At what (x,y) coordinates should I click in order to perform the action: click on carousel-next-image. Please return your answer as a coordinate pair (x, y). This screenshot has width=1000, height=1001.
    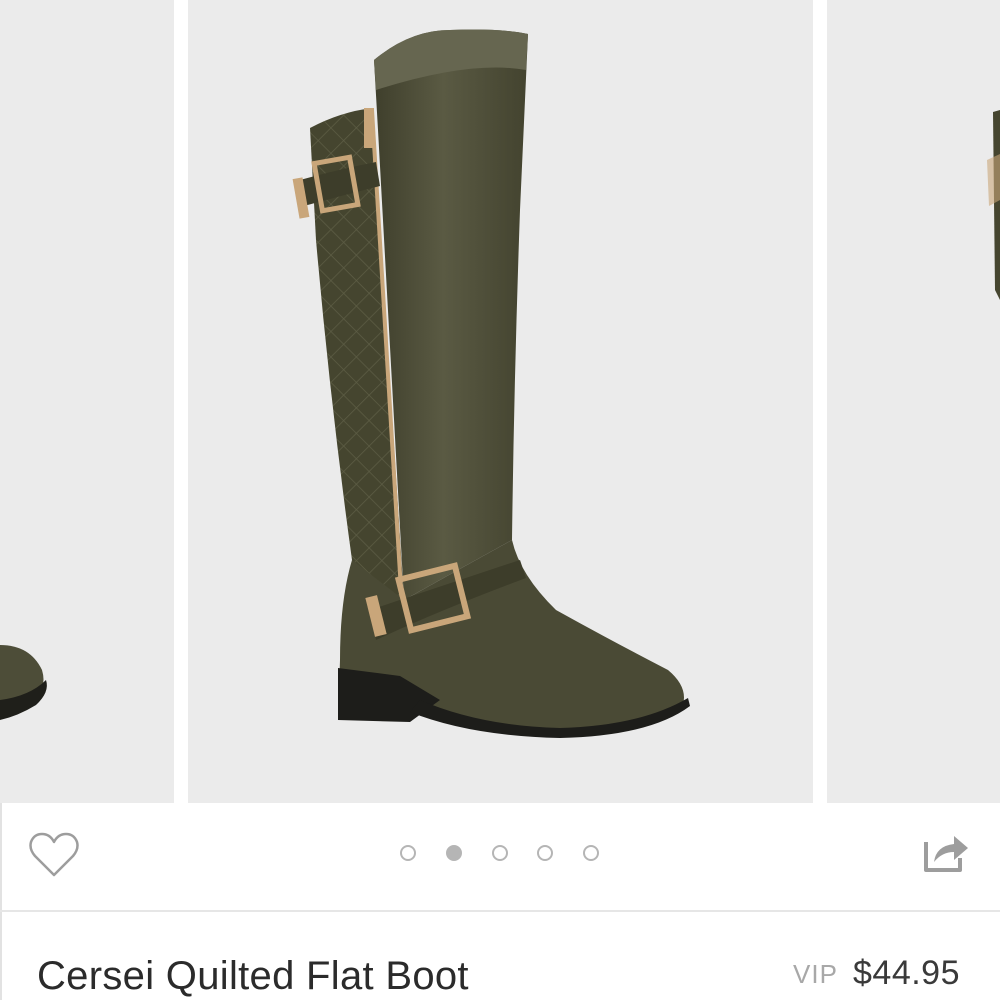
    Looking at the image, I should click on (913, 401).